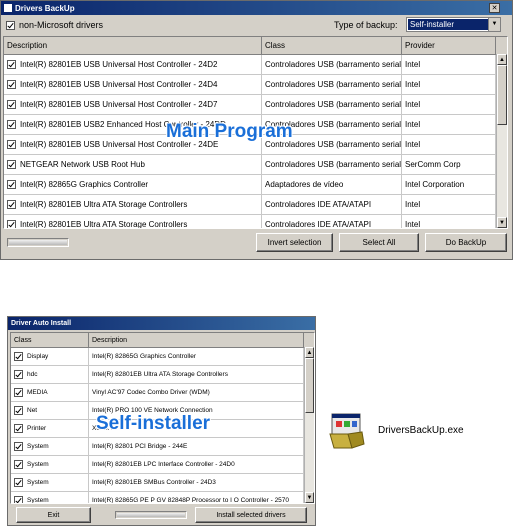 The width and height of the screenshot is (513, 531). I want to click on row-provider: Intel Corporation, so click(449, 184).